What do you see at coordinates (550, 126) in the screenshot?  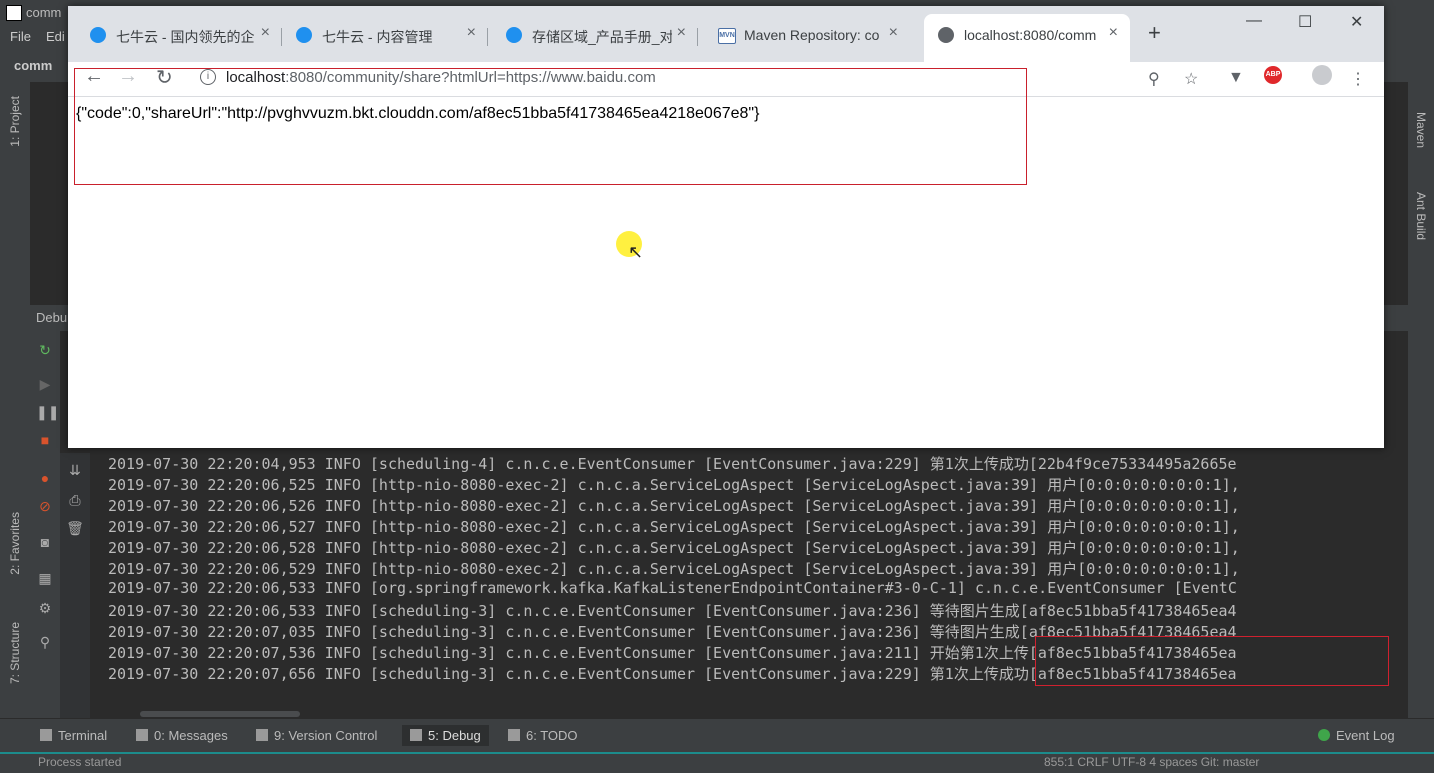 I see `highlight-box-page` at bounding box center [550, 126].